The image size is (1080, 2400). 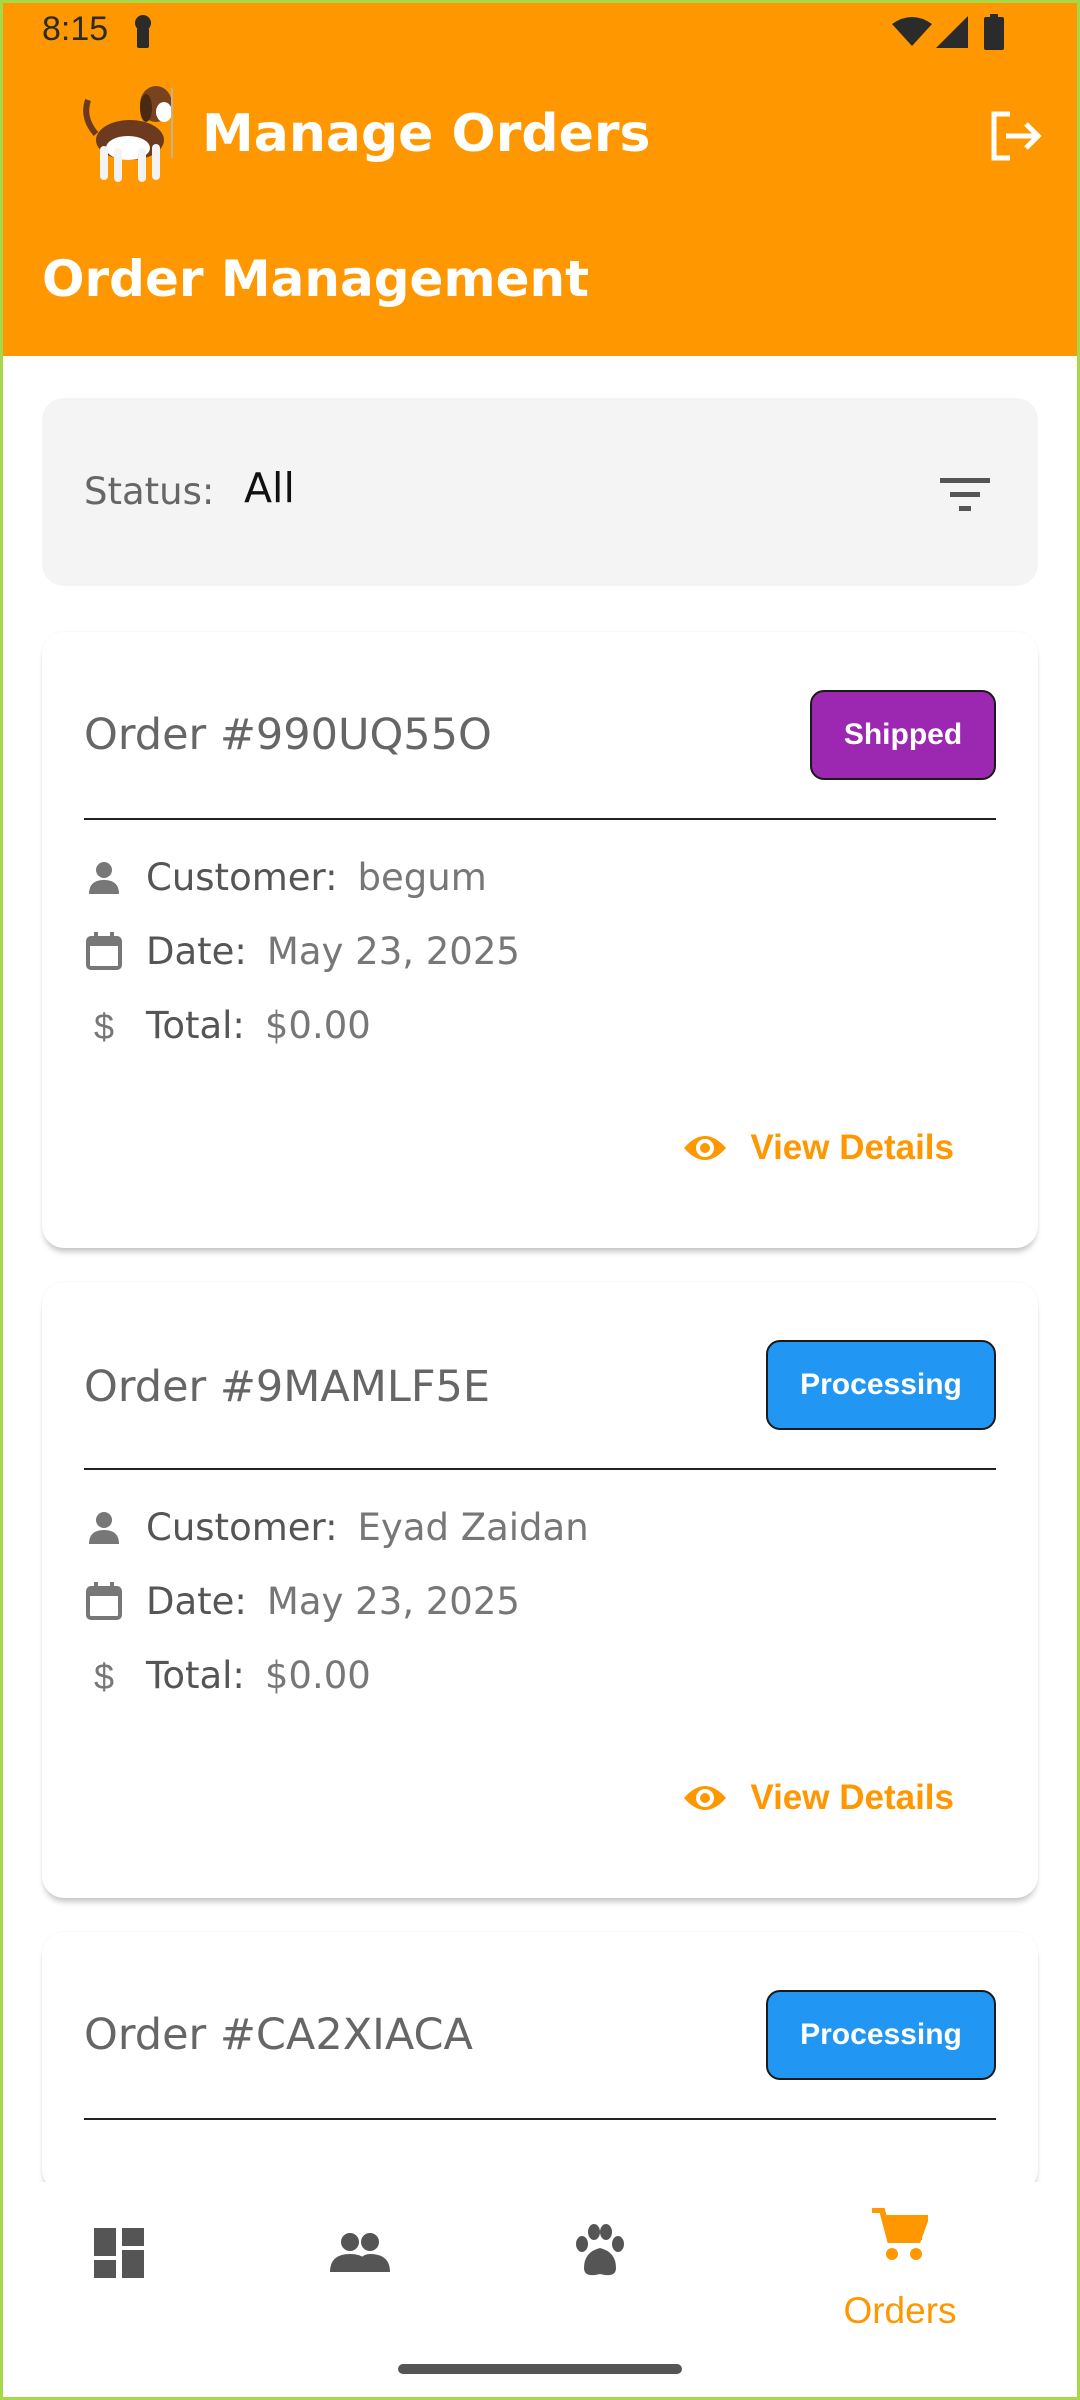 I want to click on customer-row: Customer: begum, so click(x=285, y=877).